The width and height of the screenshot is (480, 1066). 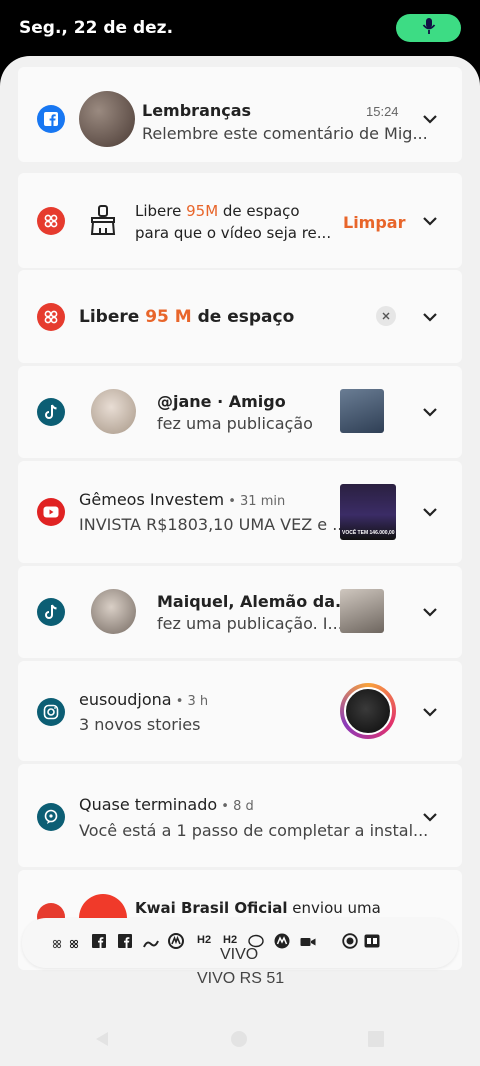 What do you see at coordinates (240, 412) in the screenshot?
I see `notification-tiktok-1: @jane · Amigo fez uma publicação` at bounding box center [240, 412].